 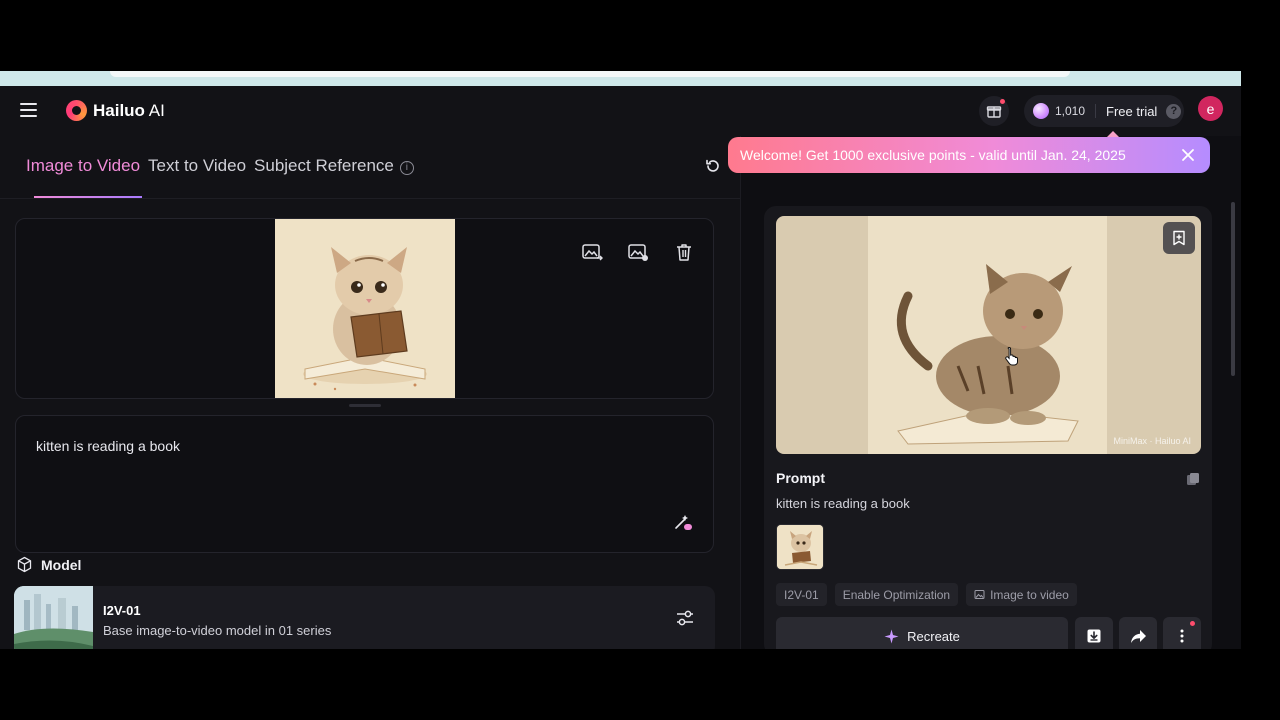 What do you see at coordinates (1104, 111) in the screenshot?
I see `points-pill: 1,010 Free trial ?` at bounding box center [1104, 111].